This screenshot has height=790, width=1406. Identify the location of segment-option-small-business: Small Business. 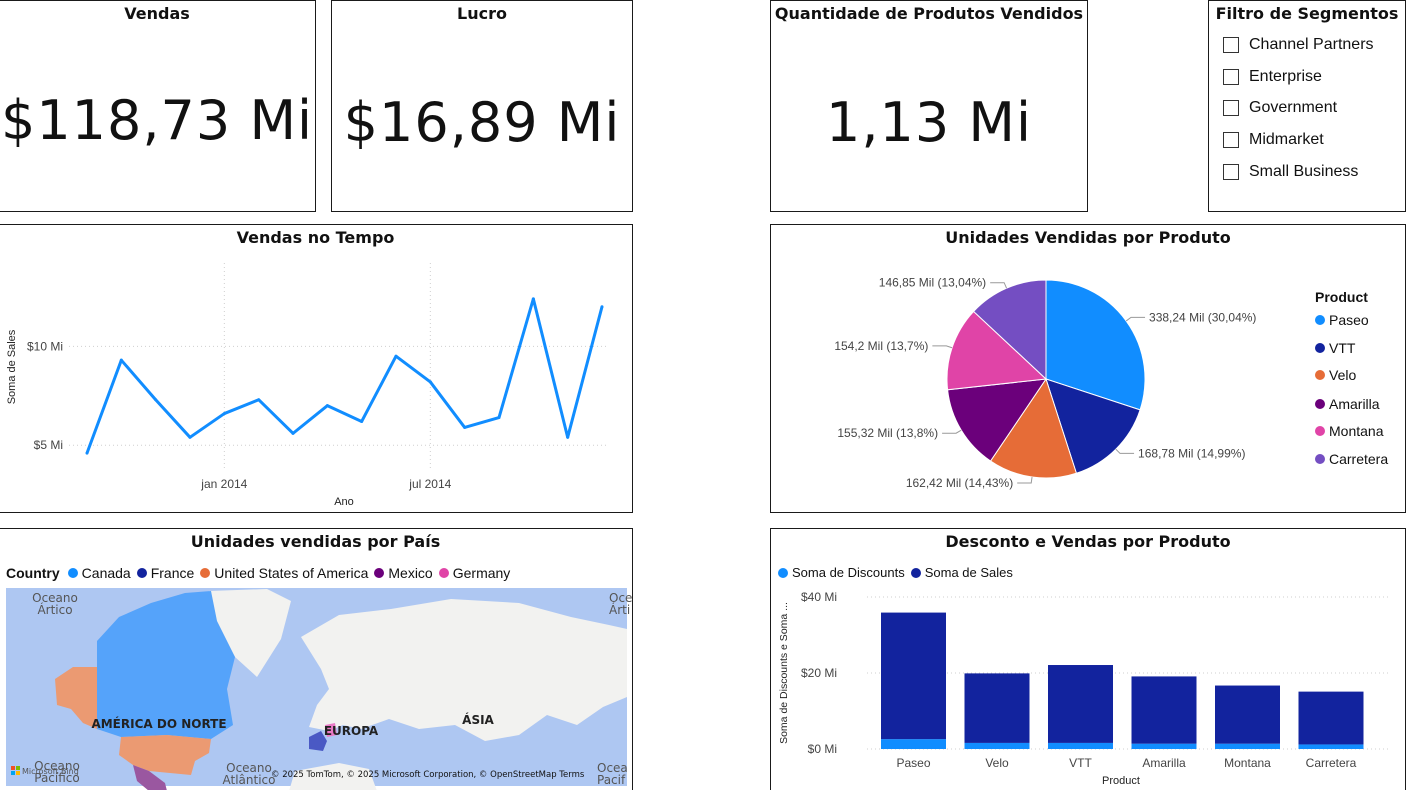
(1290, 172).